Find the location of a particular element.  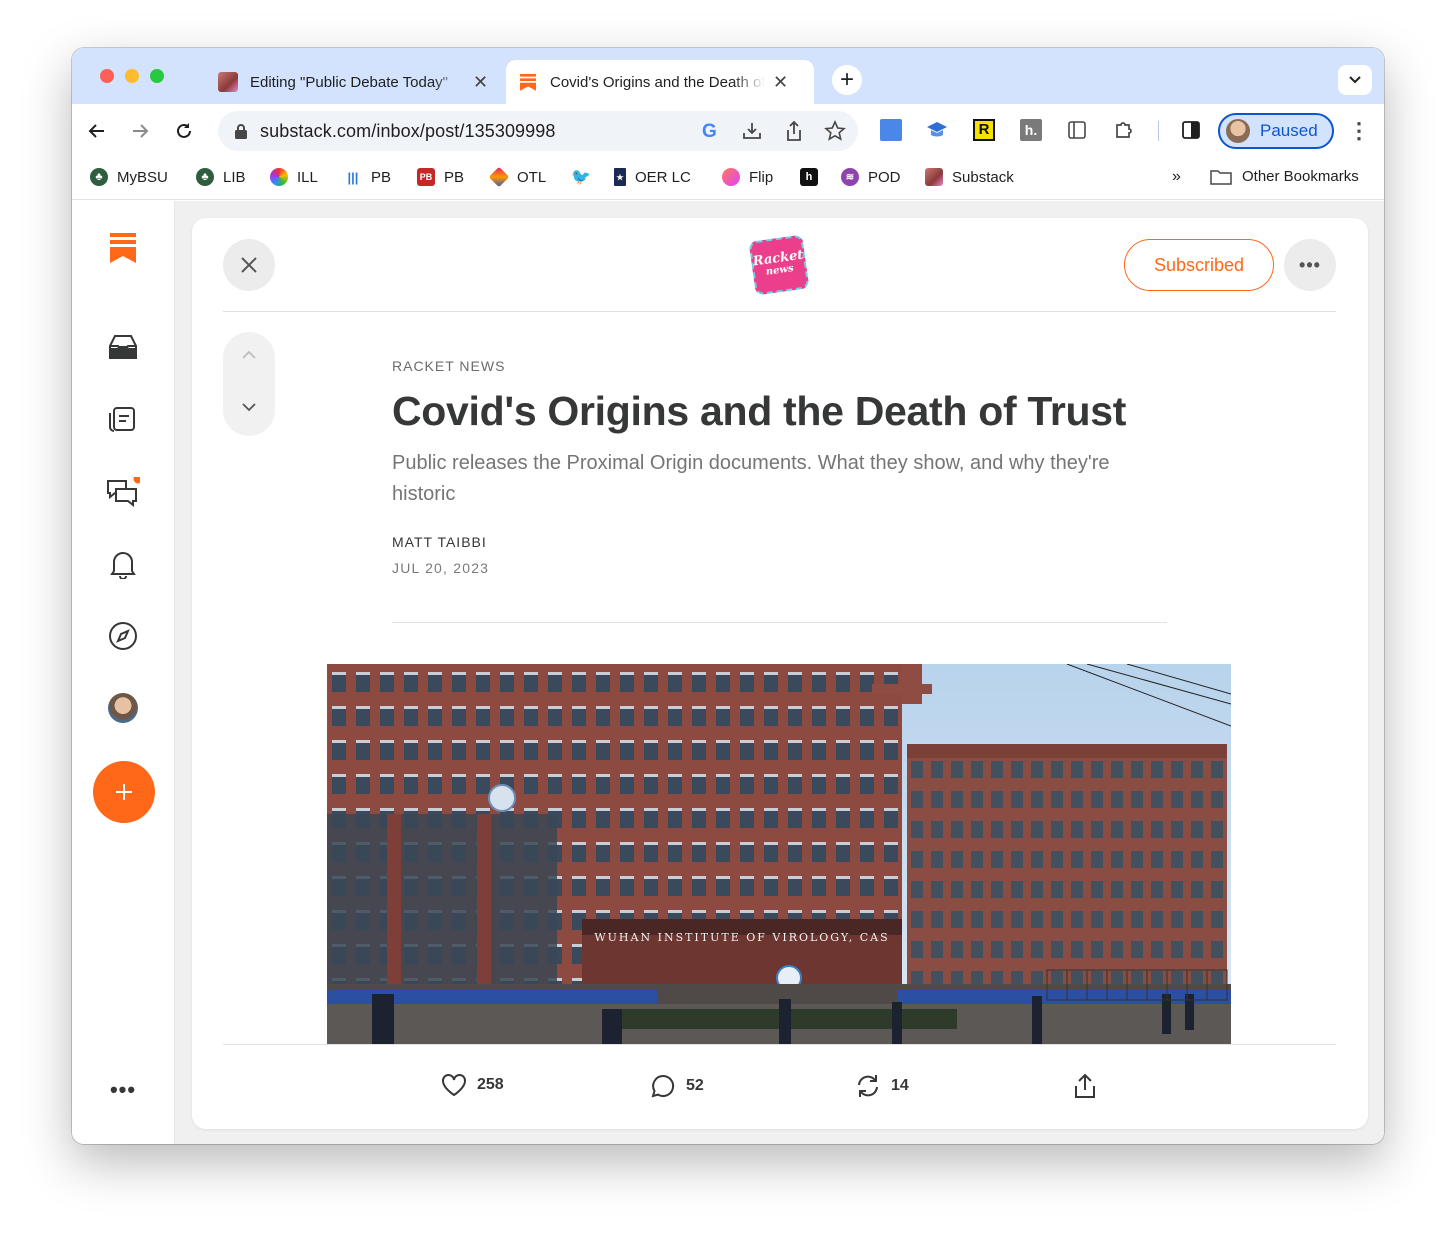

substack-logo-icon is located at coordinates (123, 248).